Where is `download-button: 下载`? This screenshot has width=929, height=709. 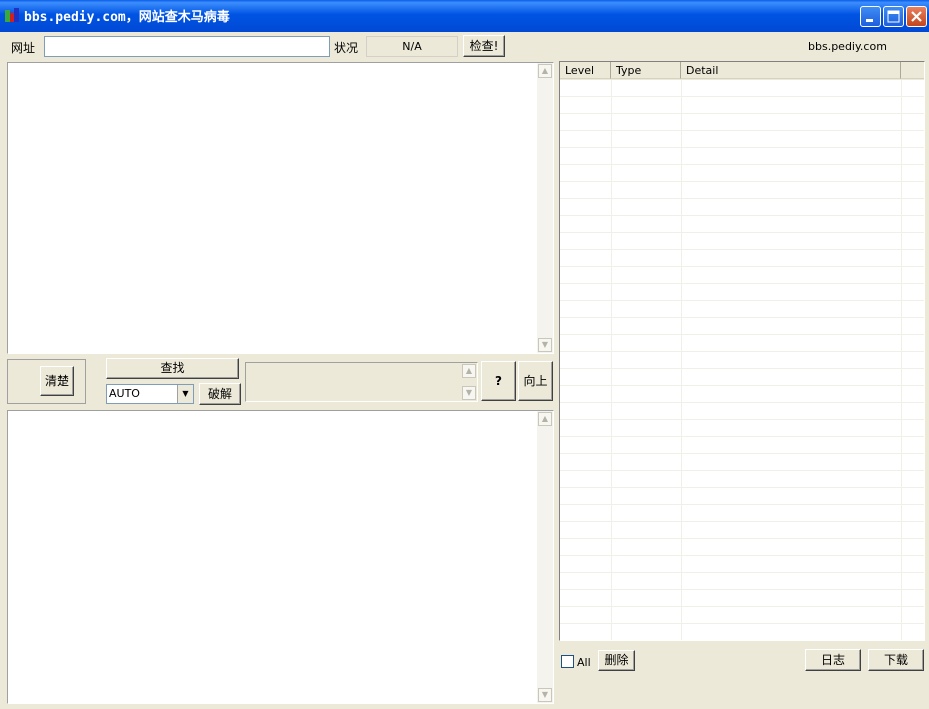 download-button: 下载 is located at coordinates (896, 660).